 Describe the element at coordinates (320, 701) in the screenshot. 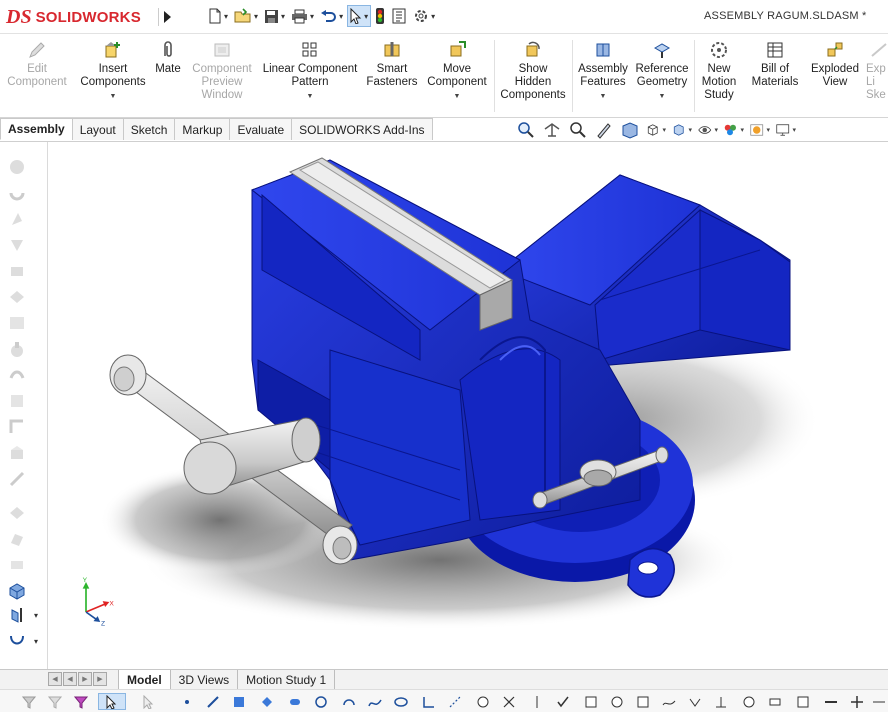

I see `circle-tool-icon` at that location.